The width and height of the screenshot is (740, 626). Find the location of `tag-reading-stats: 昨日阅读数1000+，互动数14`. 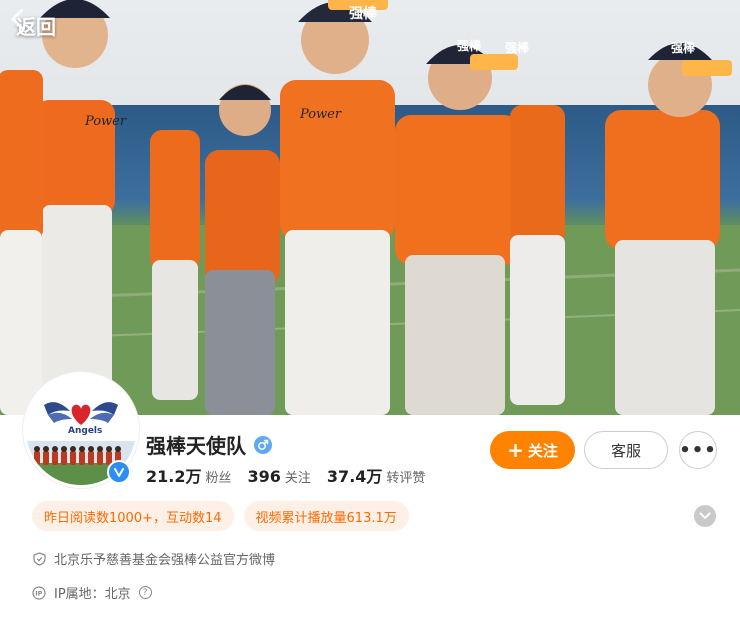

tag-reading-stats: 昨日阅读数1000+，互动数14 is located at coordinates (133, 516).